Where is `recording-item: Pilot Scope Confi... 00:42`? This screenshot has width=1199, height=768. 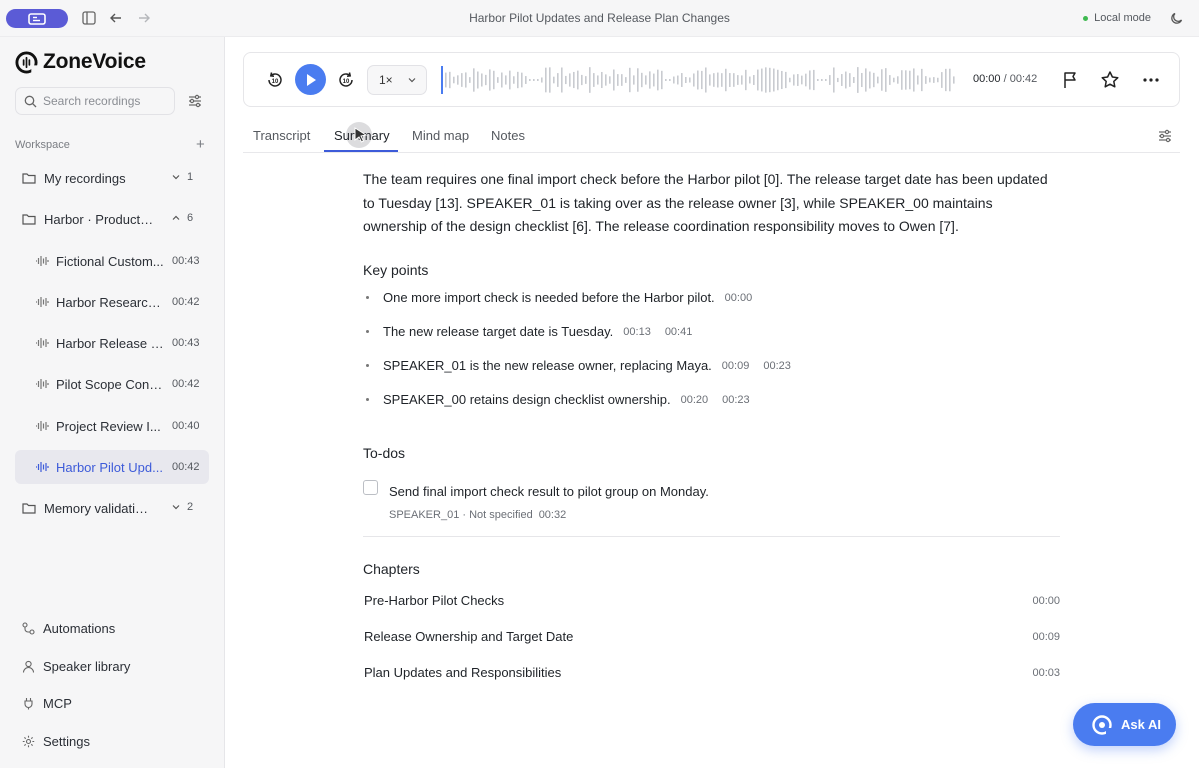 recording-item: Pilot Scope Confi... 00:42 is located at coordinates (112, 384).